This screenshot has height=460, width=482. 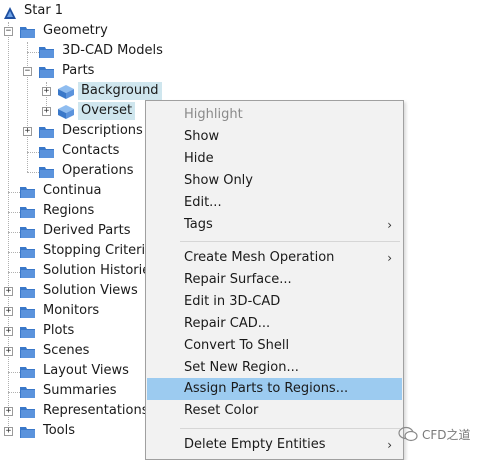 What do you see at coordinates (91, 150) in the screenshot?
I see `tree-item-label: Contacts` at bounding box center [91, 150].